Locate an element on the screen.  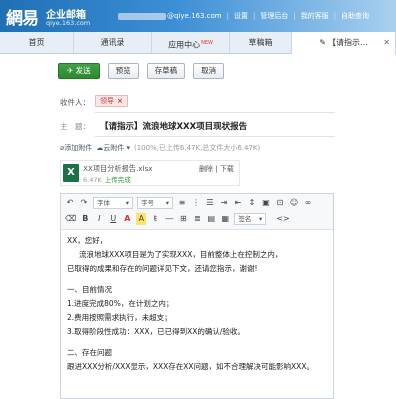
cloud-attachment-link: ☁云附件 ▾ is located at coordinates (113, 148).